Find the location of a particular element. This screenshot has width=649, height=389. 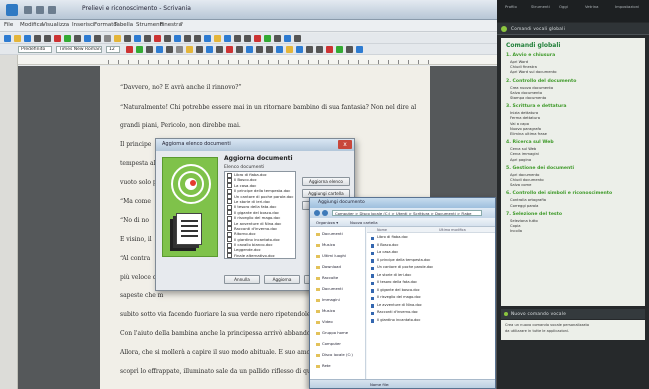

command-item: Apri Word sul documento is located at coordinates (533, 72).